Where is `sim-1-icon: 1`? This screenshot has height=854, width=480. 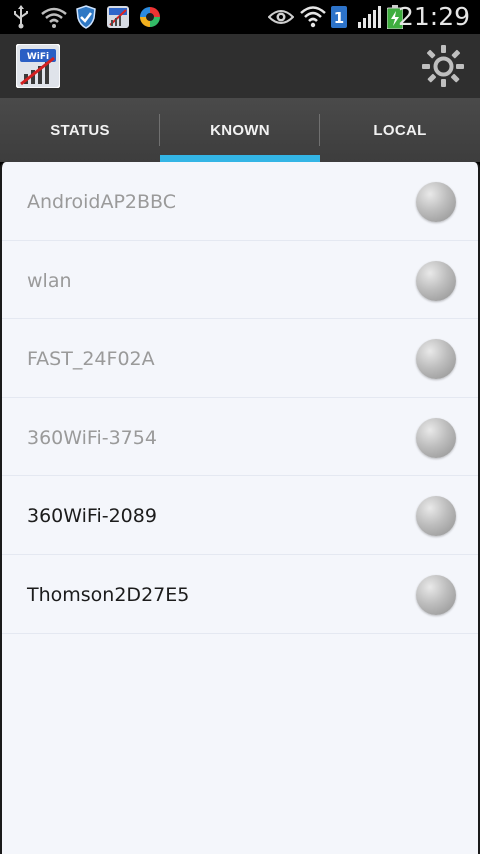
sim-1-icon: 1 is located at coordinates (339, 17).